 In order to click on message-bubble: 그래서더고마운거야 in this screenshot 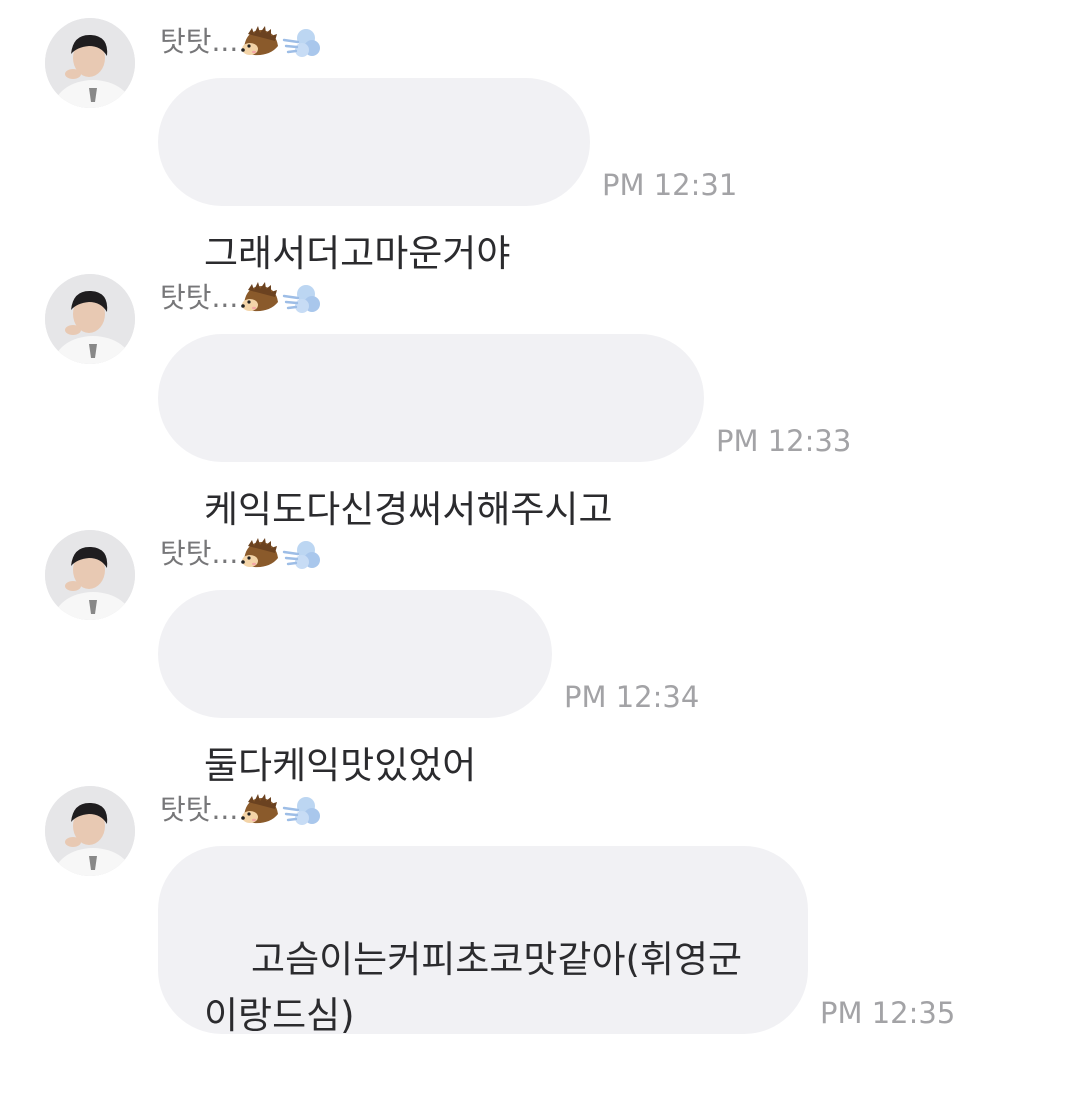, I will do `click(374, 176)`.